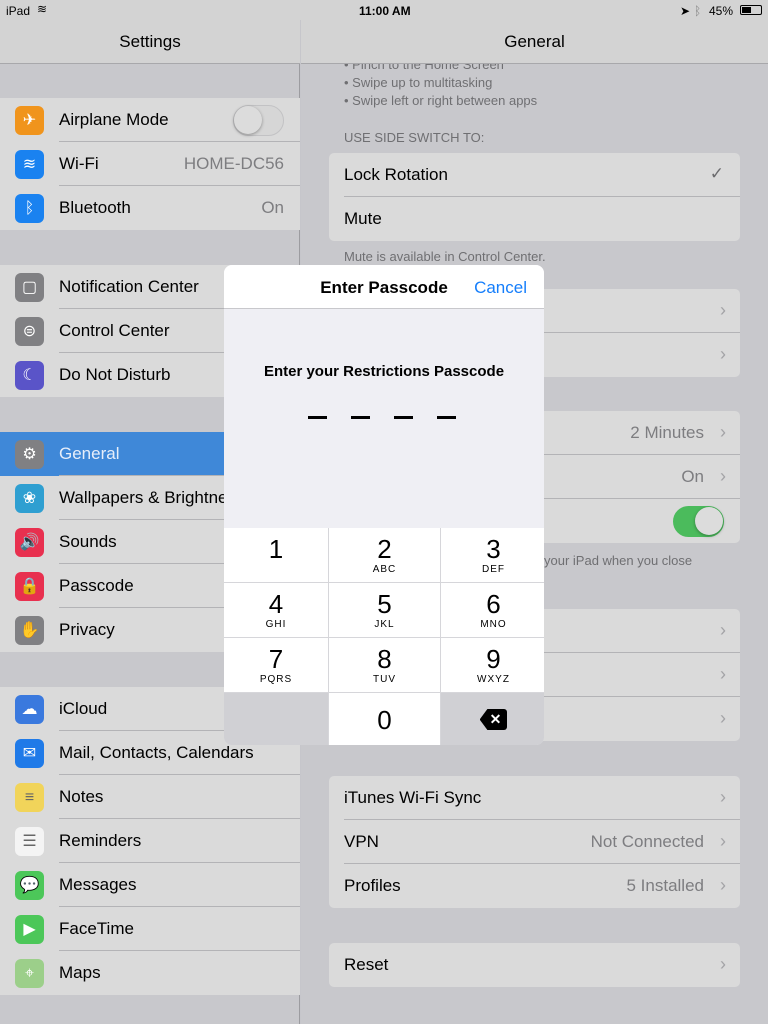  What do you see at coordinates (150, 797) in the screenshot?
I see `sidebar-item-notes: ≡ Notes` at bounding box center [150, 797].